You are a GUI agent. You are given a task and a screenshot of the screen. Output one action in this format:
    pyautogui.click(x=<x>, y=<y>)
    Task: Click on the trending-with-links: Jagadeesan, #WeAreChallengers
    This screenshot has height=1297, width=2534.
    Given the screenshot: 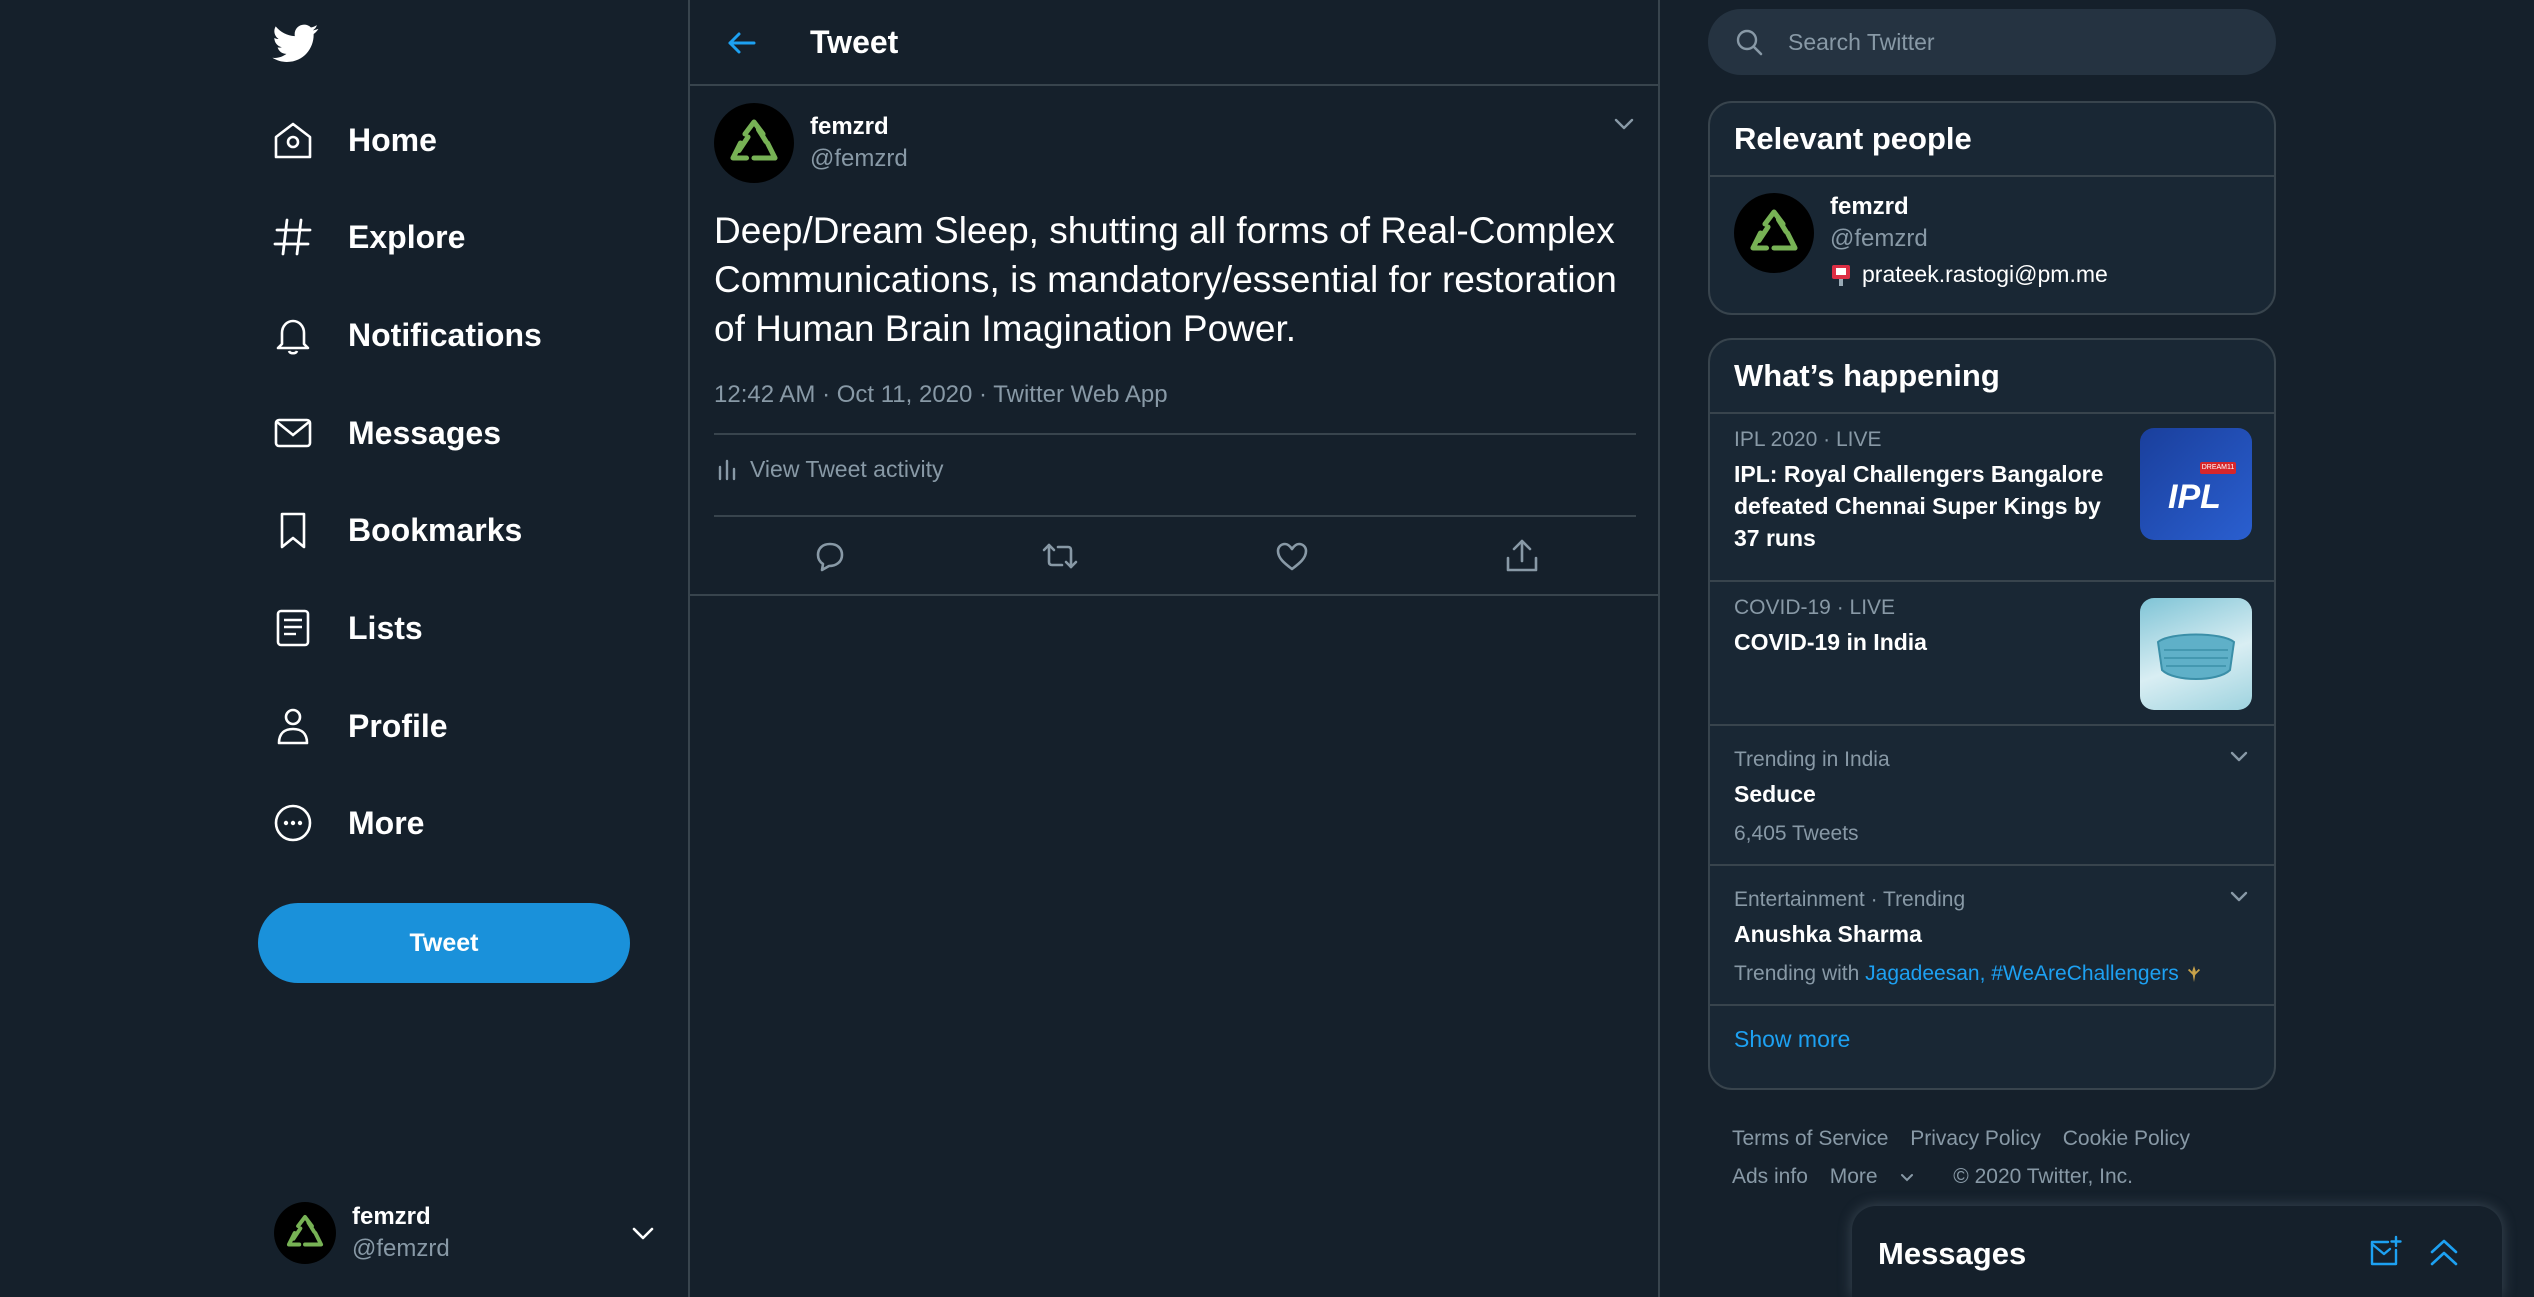 What is the action you would take?
    pyautogui.click(x=2022, y=973)
    